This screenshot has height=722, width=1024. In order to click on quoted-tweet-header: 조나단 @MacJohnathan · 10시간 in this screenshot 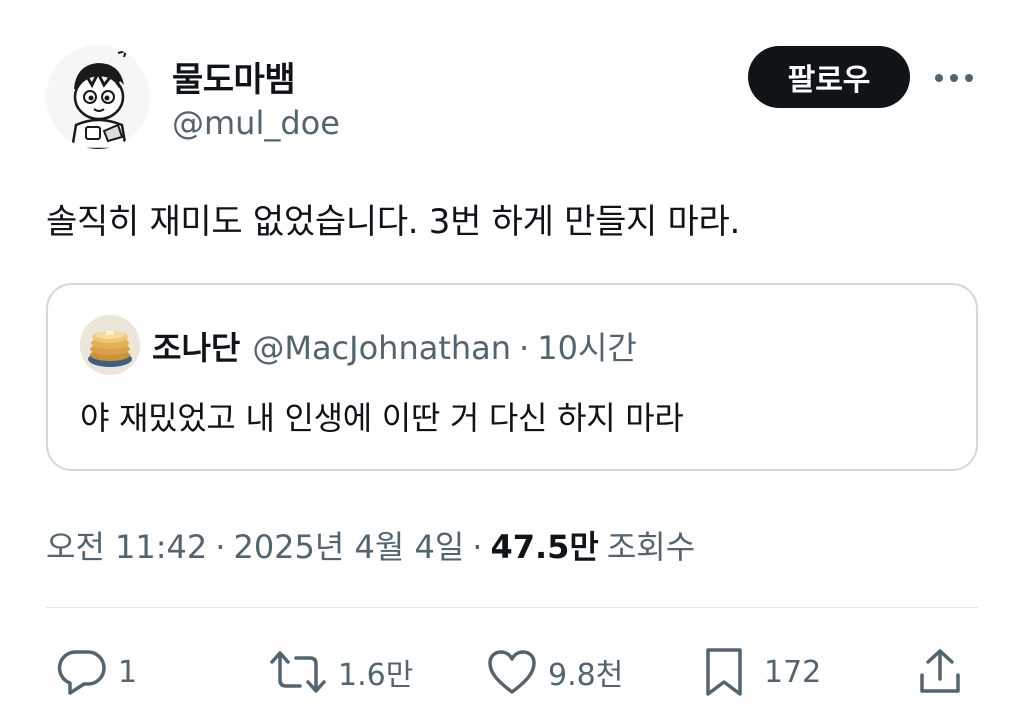, I will do `click(394, 346)`.